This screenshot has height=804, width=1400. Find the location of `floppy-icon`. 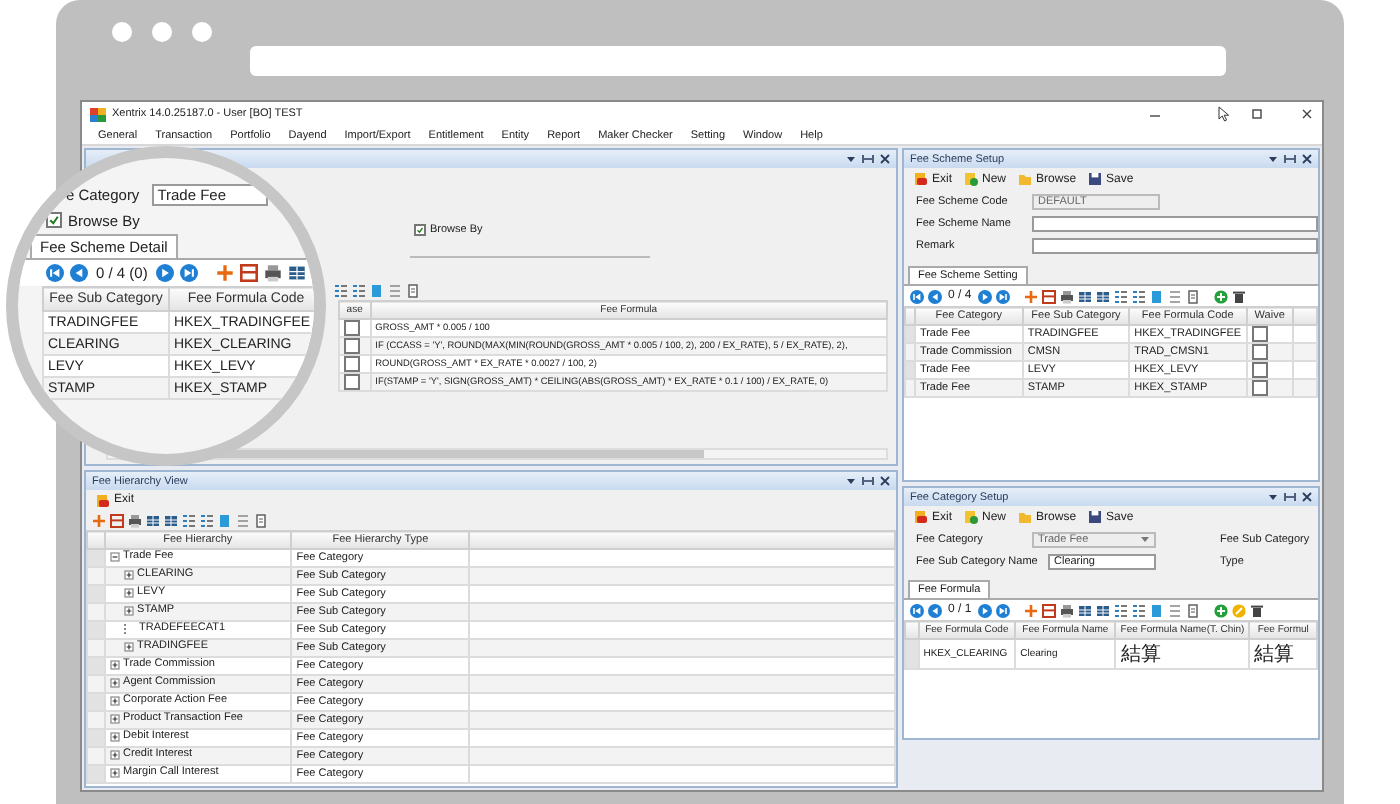

floppy-icon is located at coordinates (1095, 517).